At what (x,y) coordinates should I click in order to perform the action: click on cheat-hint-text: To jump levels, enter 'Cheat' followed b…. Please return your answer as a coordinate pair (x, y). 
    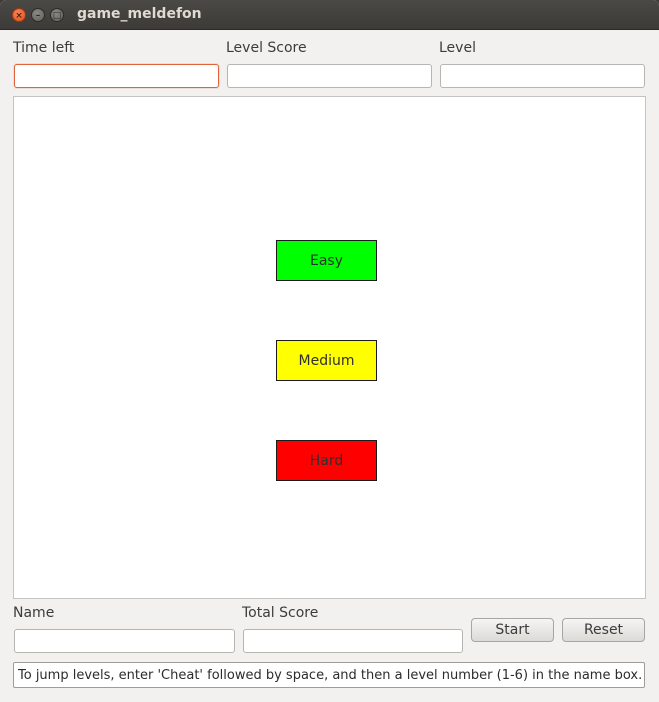
    Looking at the image, I should click on (329, 675).